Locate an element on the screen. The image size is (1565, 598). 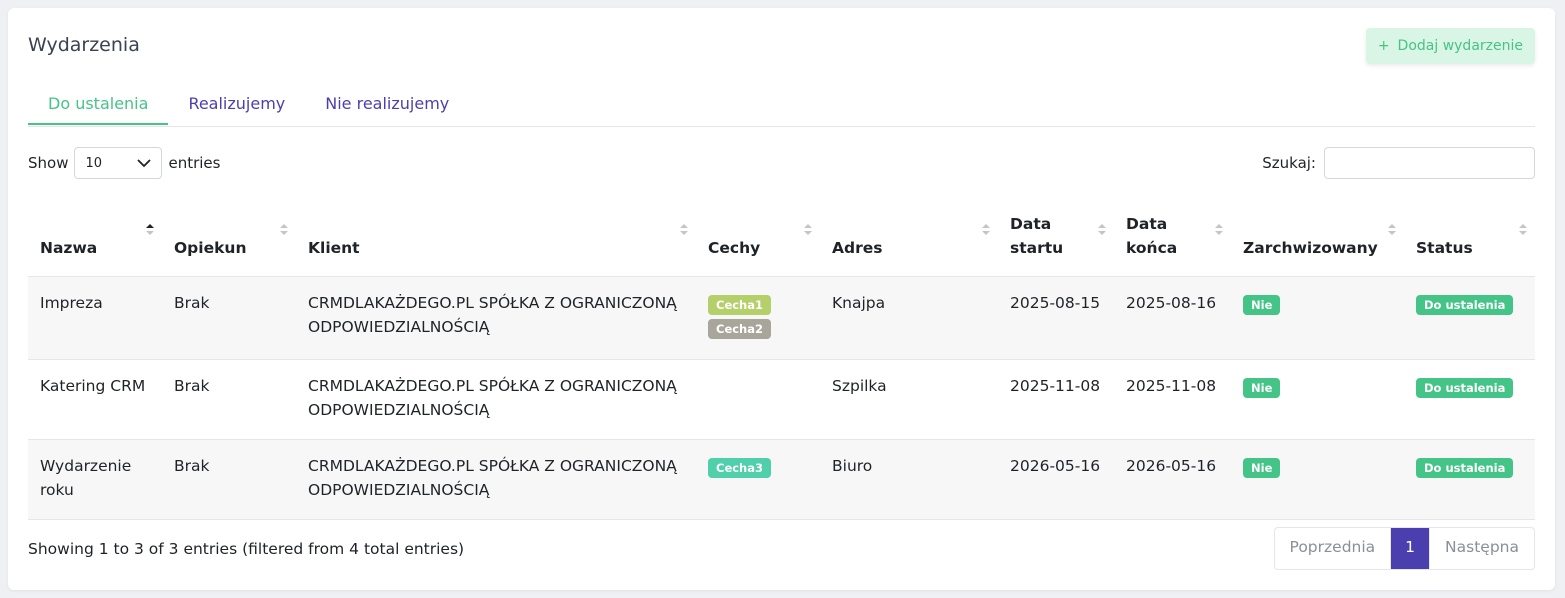
tab-realizujemy: Realizujemy is located at coordinates (236, 106).